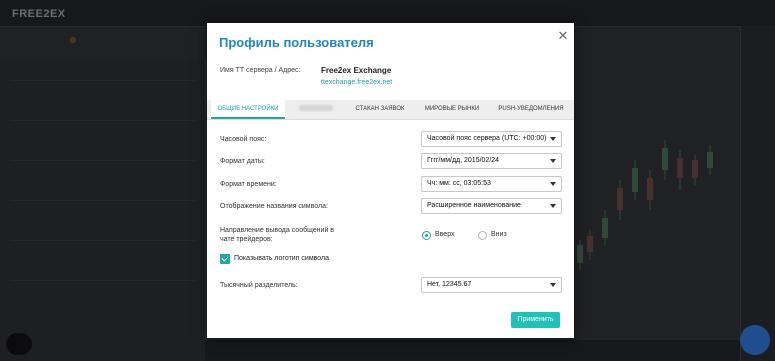 The image size is (775, 361). What do you see at coordinates (19, 344) in the screenshot?
I see `background-toggle-button` at bounding box center [19, 344].